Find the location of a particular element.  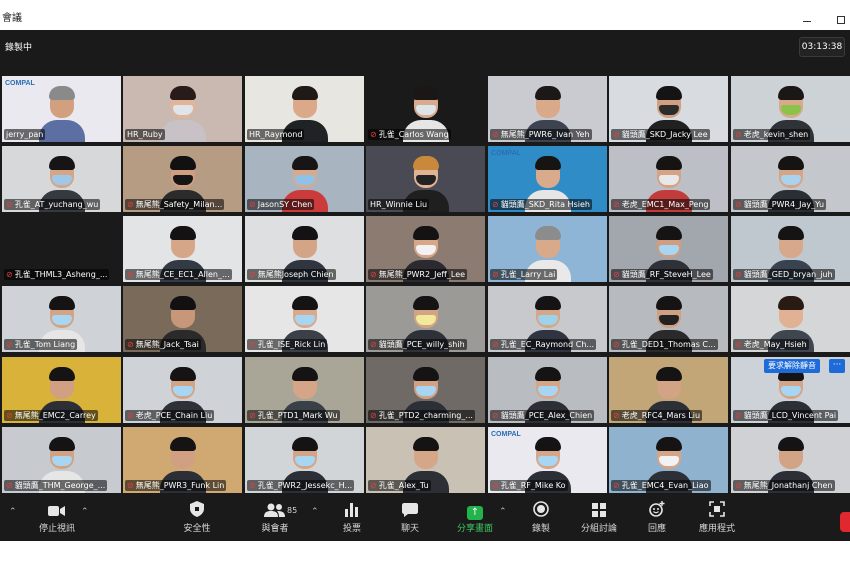

participant-name: 貓頭鷹_PCE_Alex_Chien is located at coordinates (546, 415).